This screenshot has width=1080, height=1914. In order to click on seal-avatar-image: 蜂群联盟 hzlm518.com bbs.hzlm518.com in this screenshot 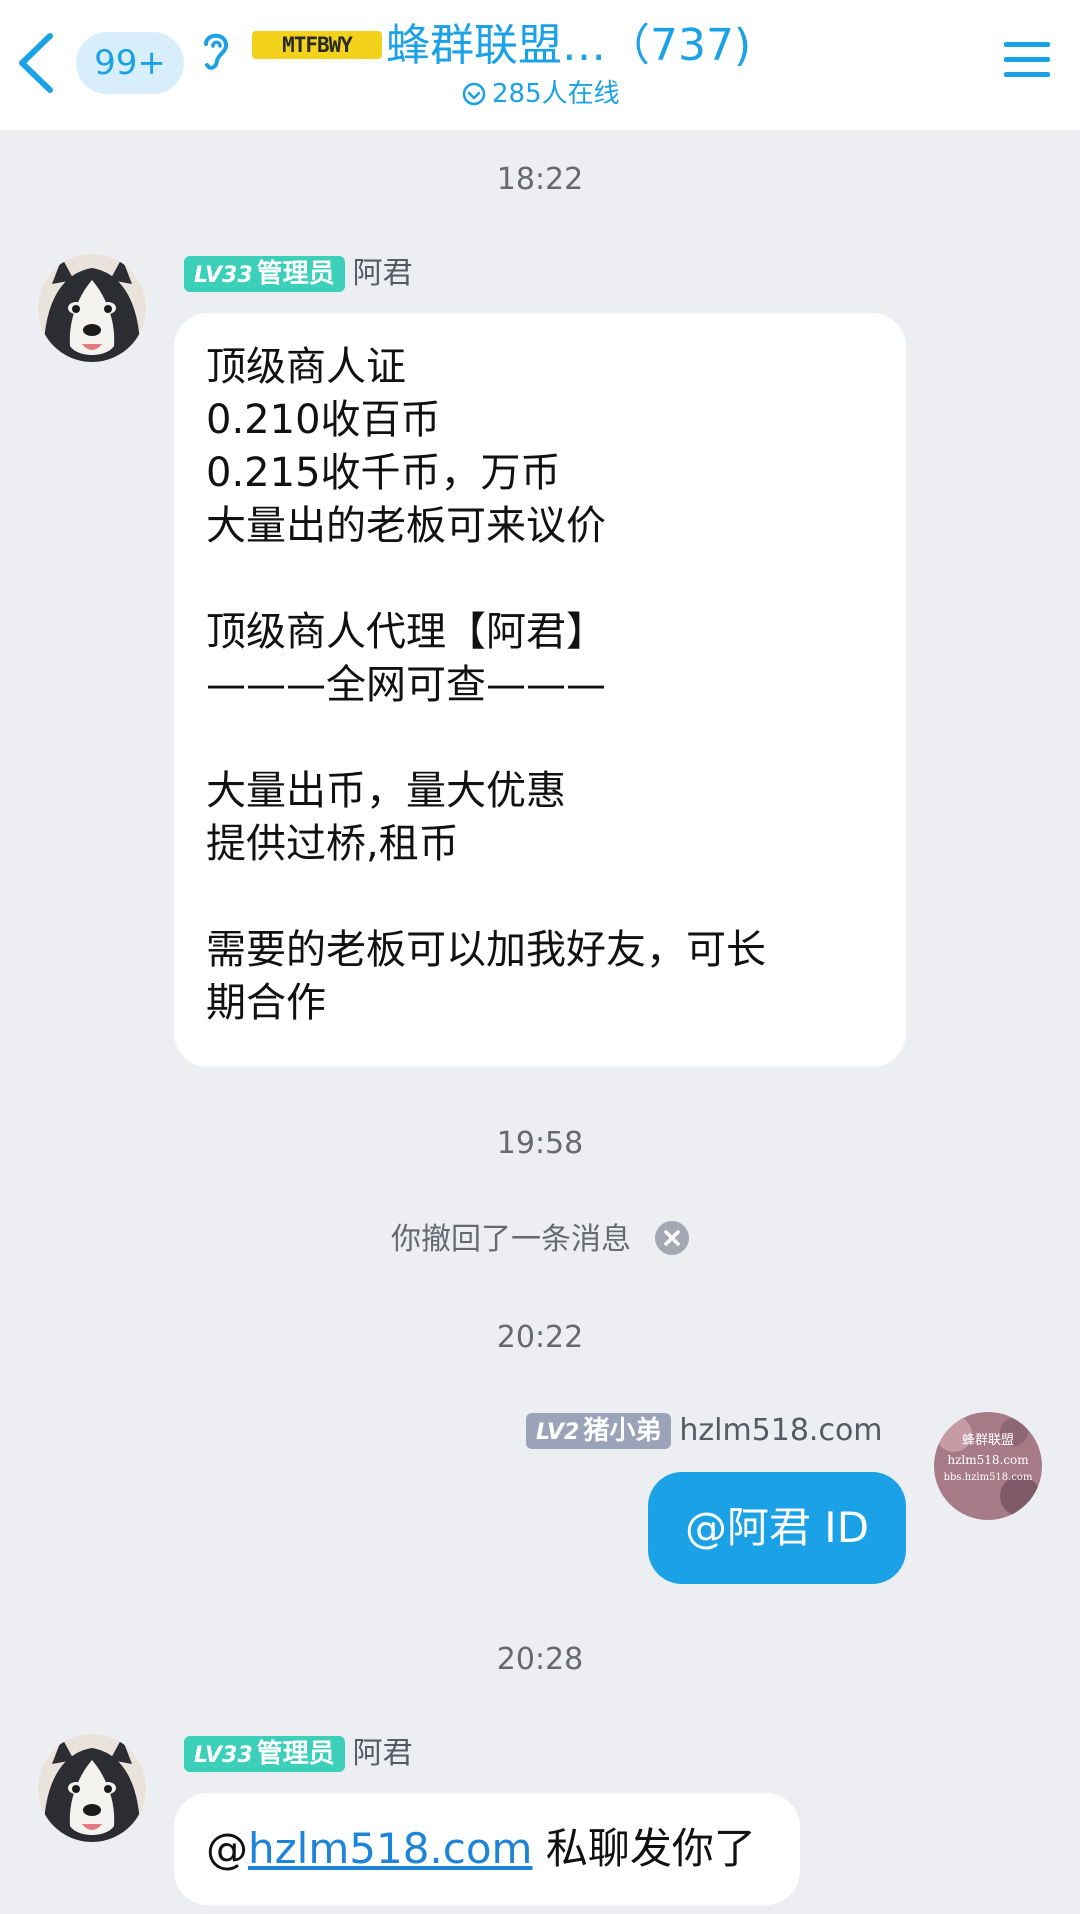, I will do `click(988, 1466)`.